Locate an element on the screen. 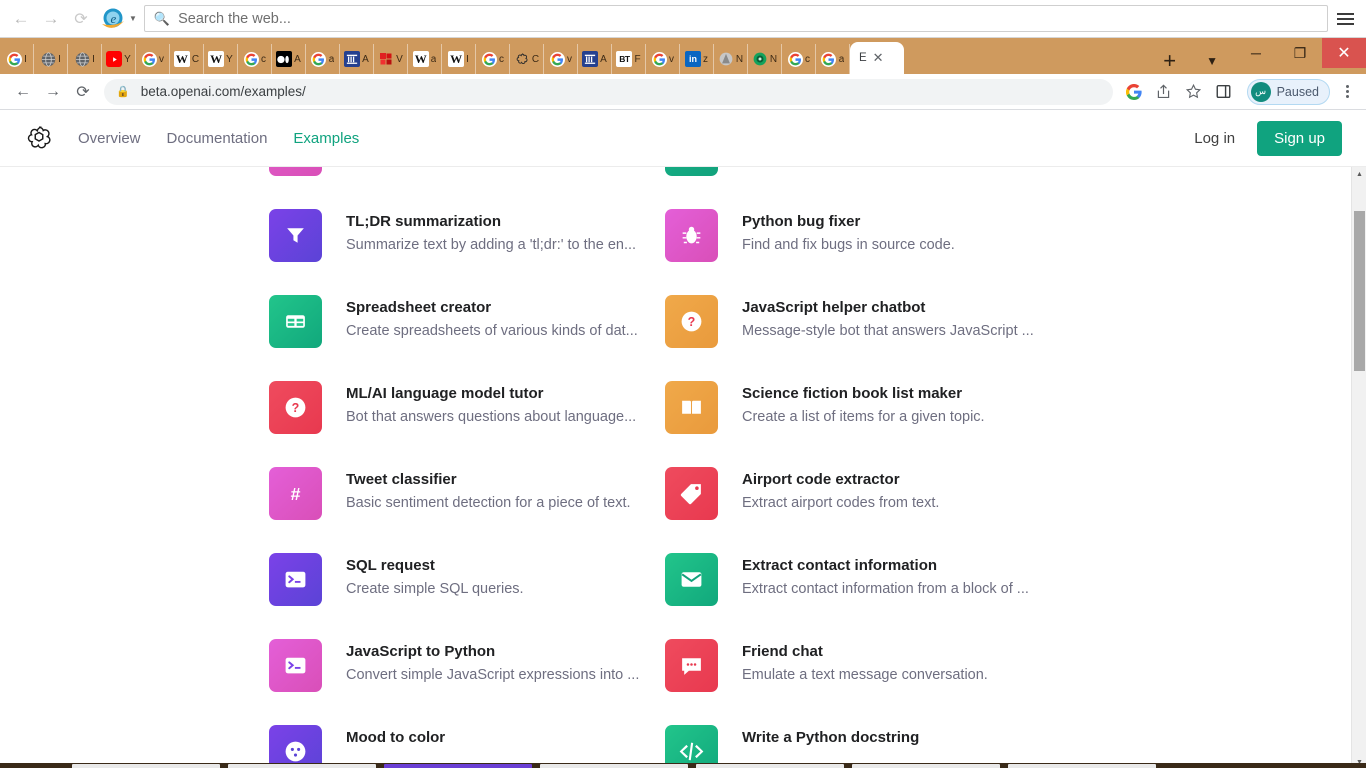 This screenshot has width=1366, height=768. browser-tab: in z is located at coordinates (697, 59).